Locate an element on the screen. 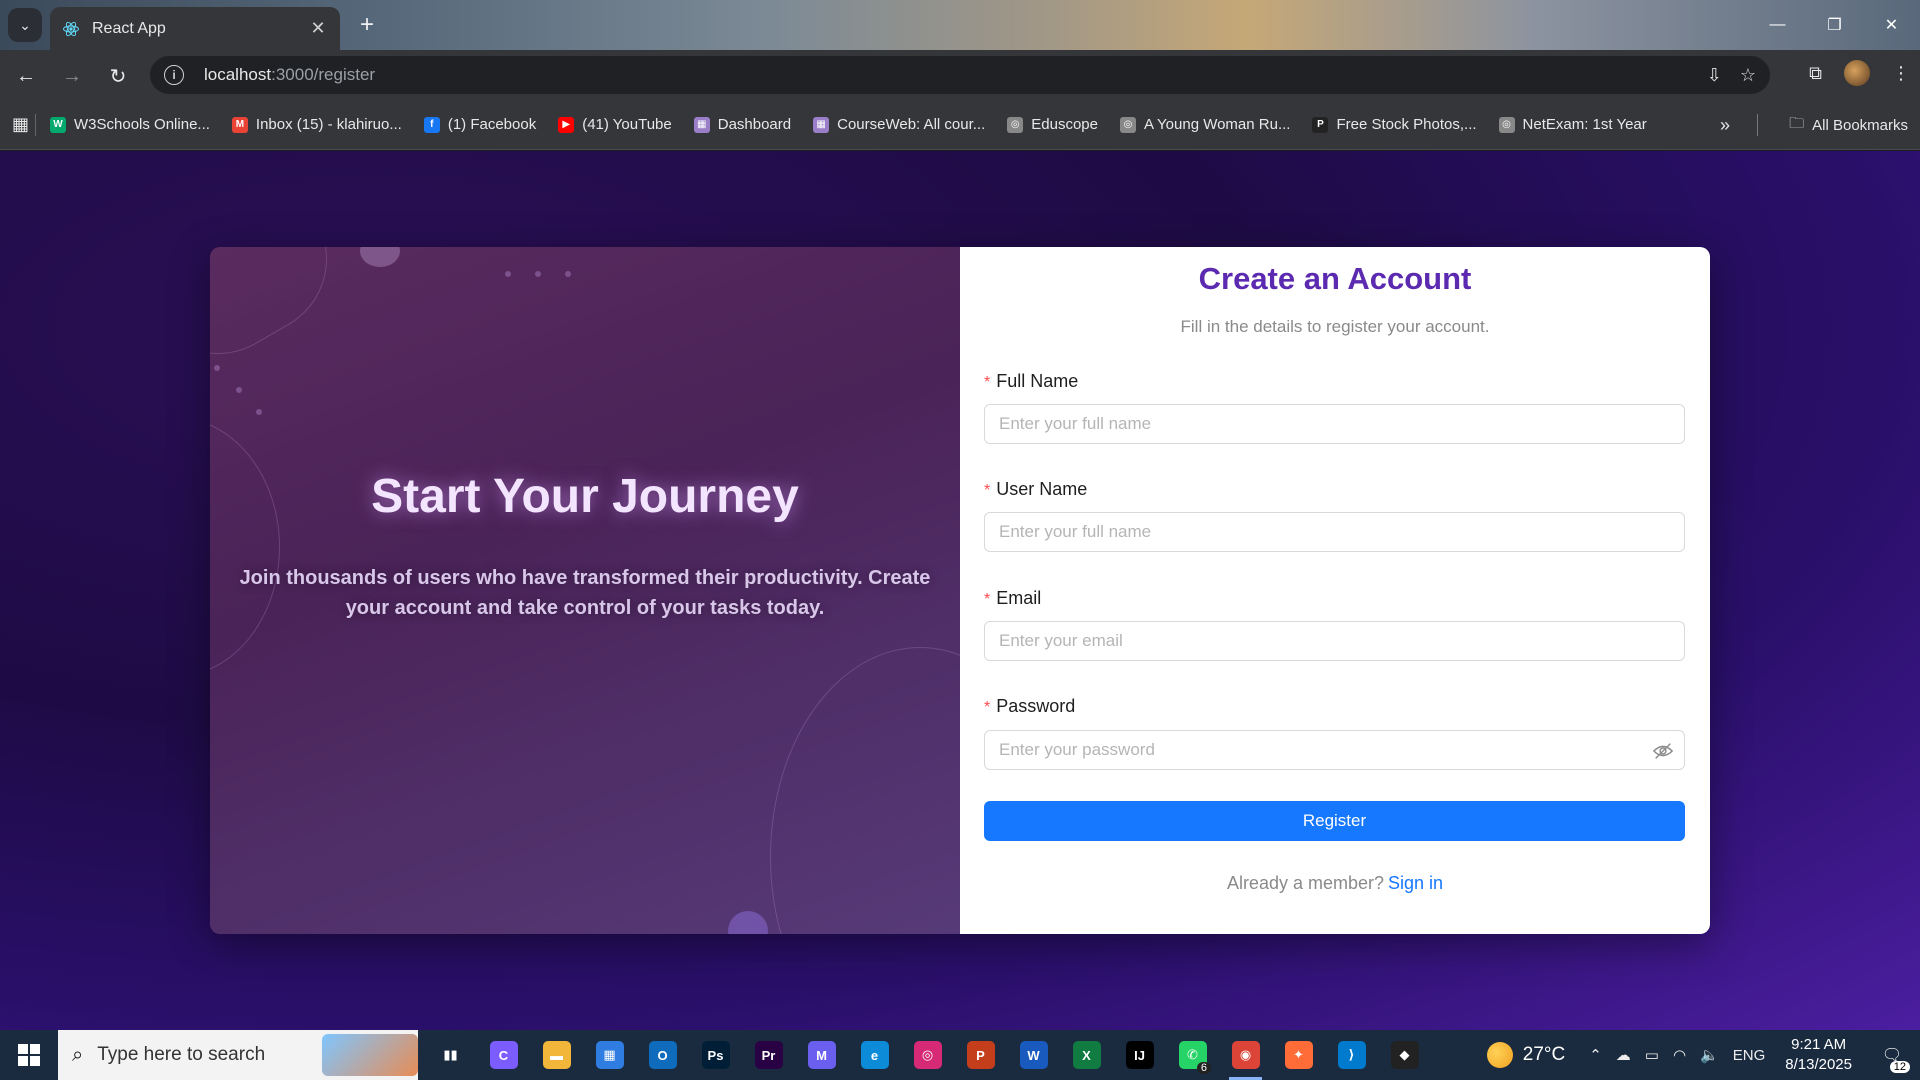 This screenshot has height=1080, width=1920. user-name-input is located at coordinates (1334, 532).